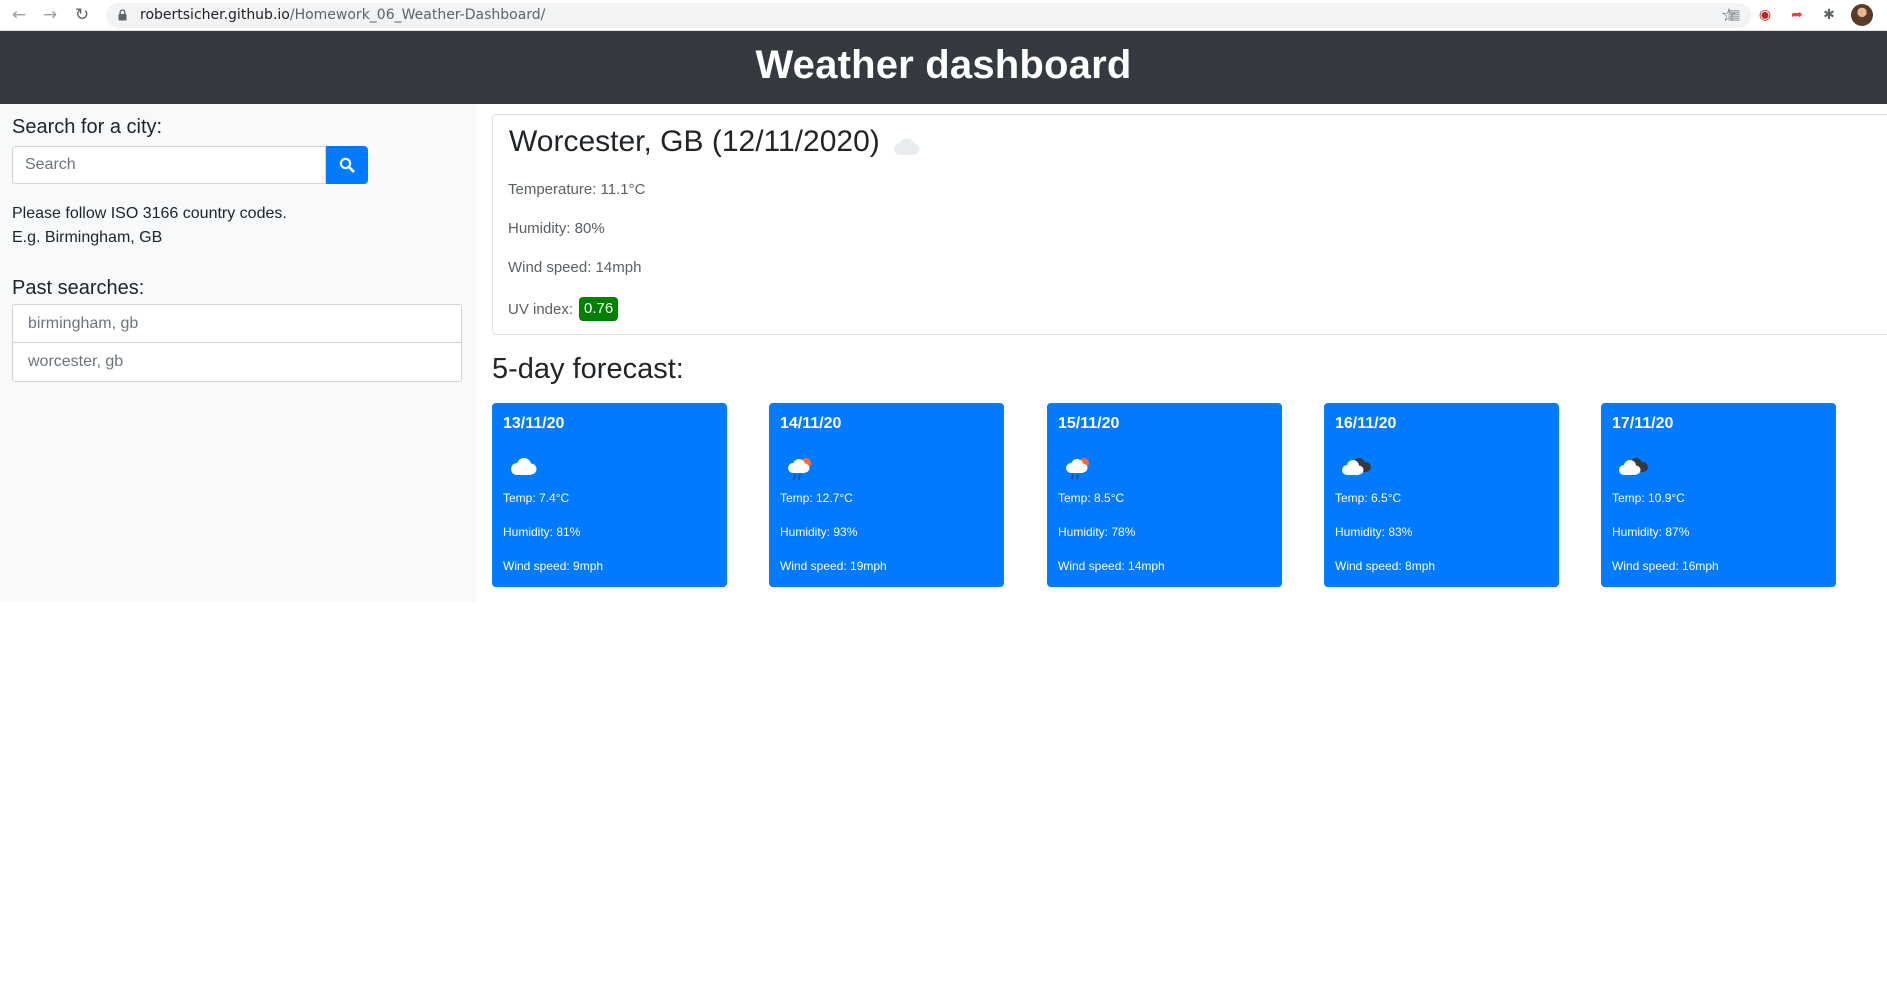 This screenshot has width=1887, height=992. Describe the element at coordinates (1665, 566) in the screenshot. I see `forecast-wind: Wind speed: 16mph` at that location.